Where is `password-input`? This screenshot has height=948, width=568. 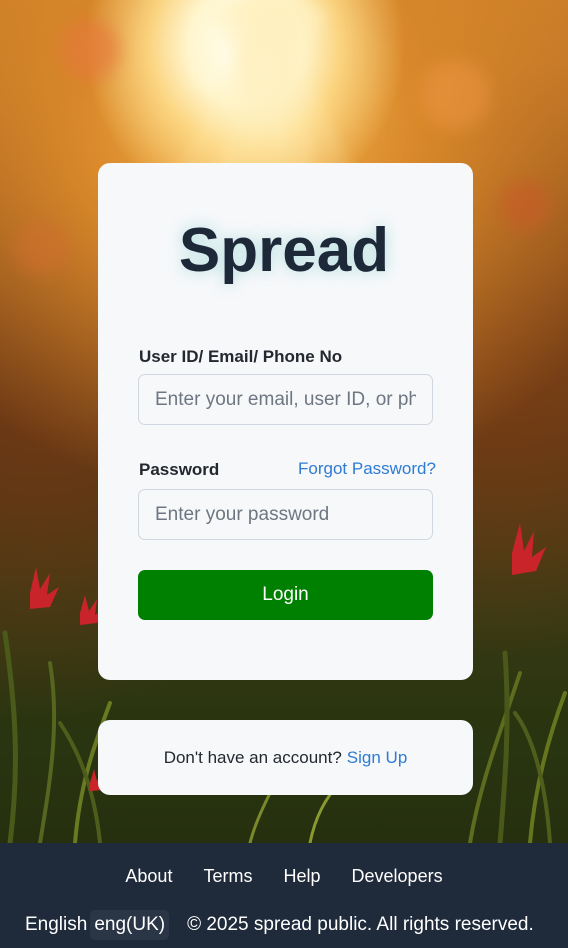 password-input is located at coordinates (285, 514).